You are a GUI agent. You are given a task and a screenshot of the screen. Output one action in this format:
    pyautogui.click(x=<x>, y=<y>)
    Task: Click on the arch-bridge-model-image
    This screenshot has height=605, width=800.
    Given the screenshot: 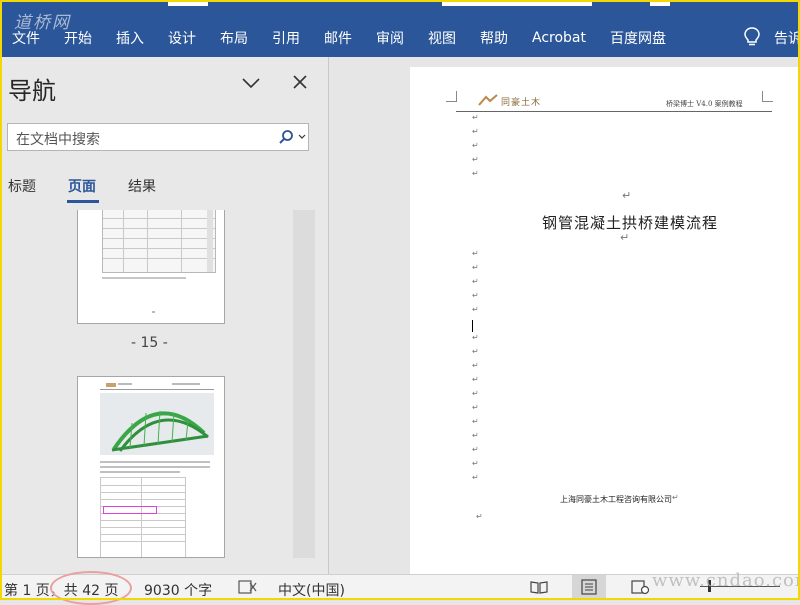 What is the action you would take?
    pyautogui.click(x=157, y=424)
    